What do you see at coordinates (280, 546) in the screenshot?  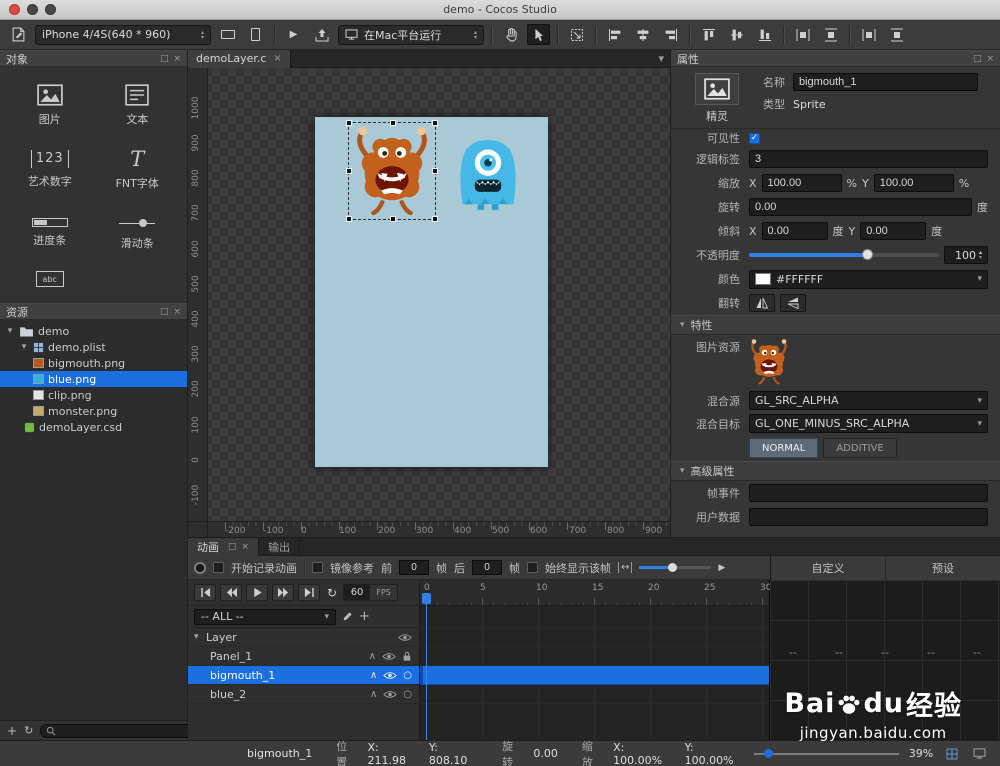 I see `tab-output: 输出` at bounding box center [280, 546].